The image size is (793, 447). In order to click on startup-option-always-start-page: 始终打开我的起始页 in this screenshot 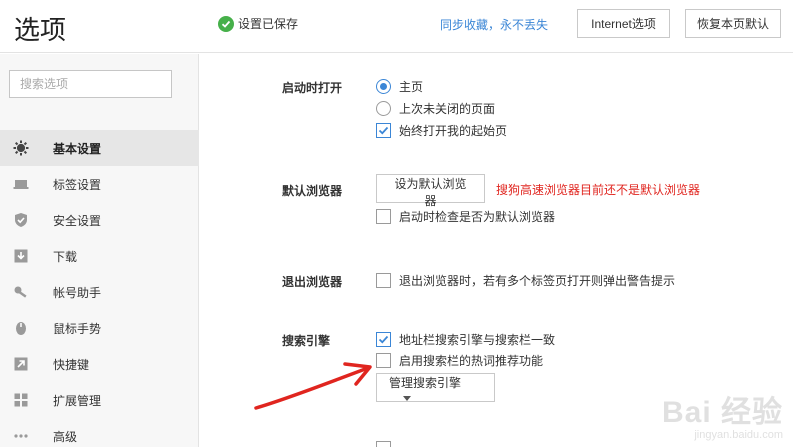, I will do `click(441, 130)`.